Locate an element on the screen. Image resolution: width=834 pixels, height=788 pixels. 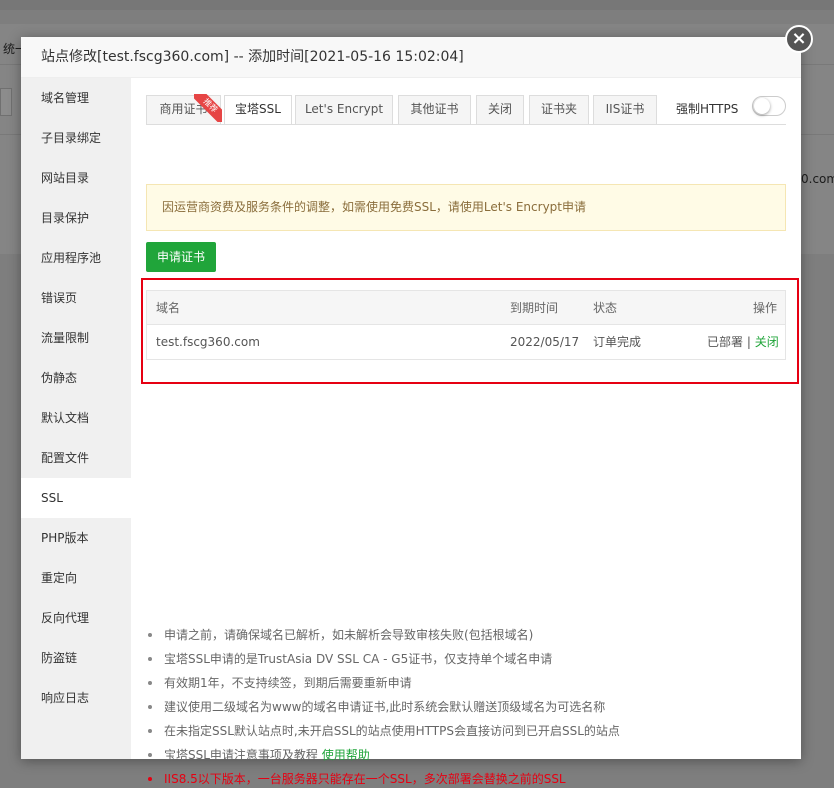
sidebar-item-traffic-limit: 流量限制 is located at coordinates (76, 338).